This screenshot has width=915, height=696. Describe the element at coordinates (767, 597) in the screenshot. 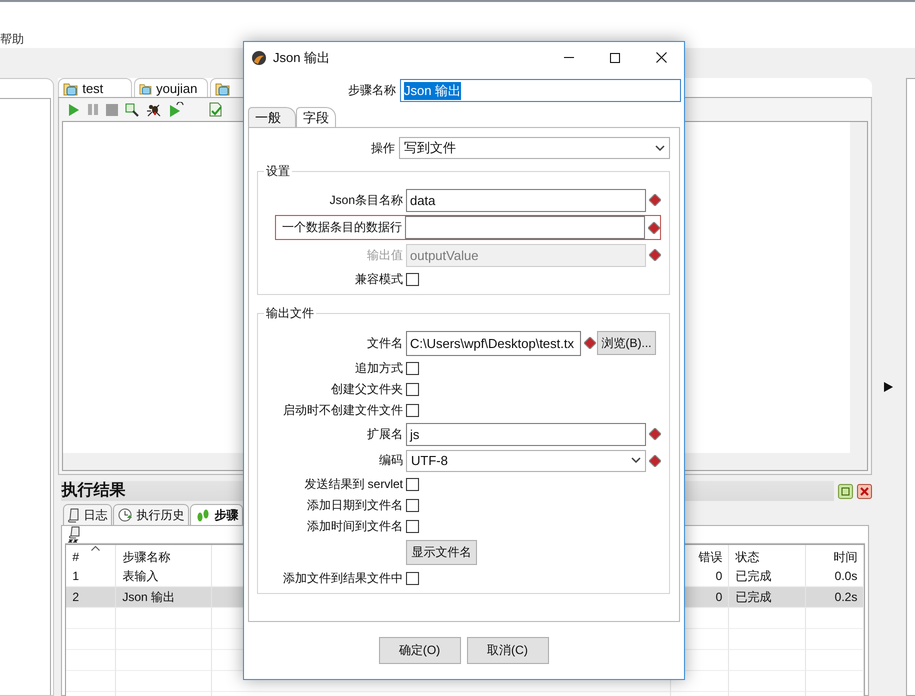

I see `table-cell: 已完成` at that location.